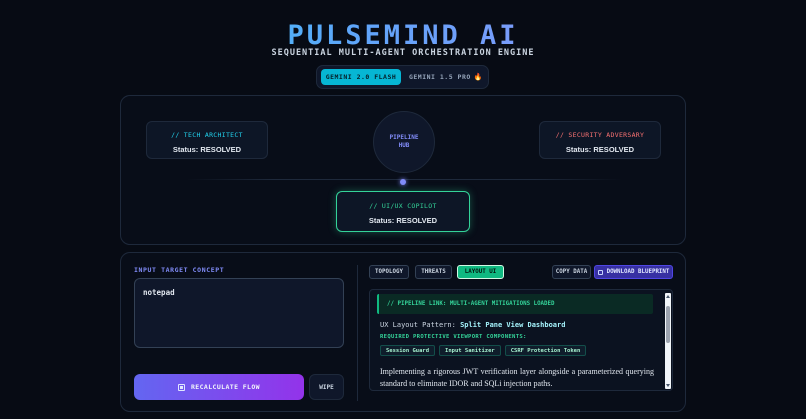 Image resolution: width=806 pixels, height=419 pixels. What do you see at coordinates (470, 350) in the screenshot?
I see `component-chip: Input Sanitizer` at bounding box center [470, 350].